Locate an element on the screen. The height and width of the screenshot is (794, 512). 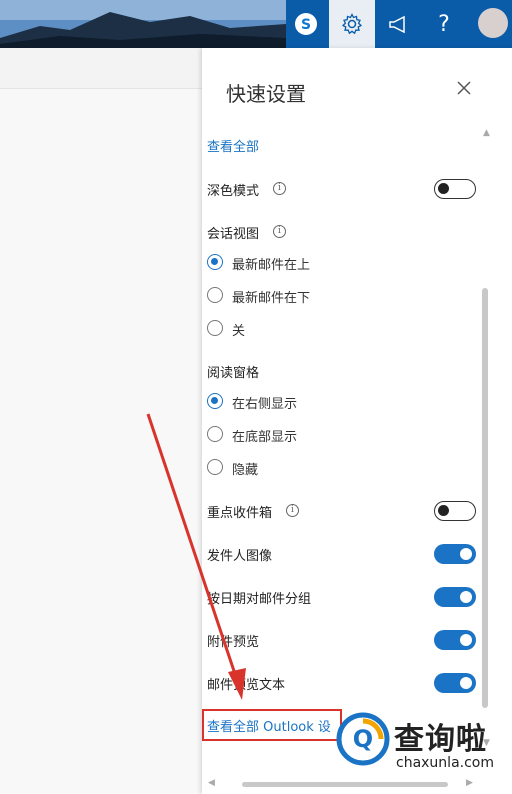
dark-mode-label: 深色模式 is located at coordinates (233, 191).